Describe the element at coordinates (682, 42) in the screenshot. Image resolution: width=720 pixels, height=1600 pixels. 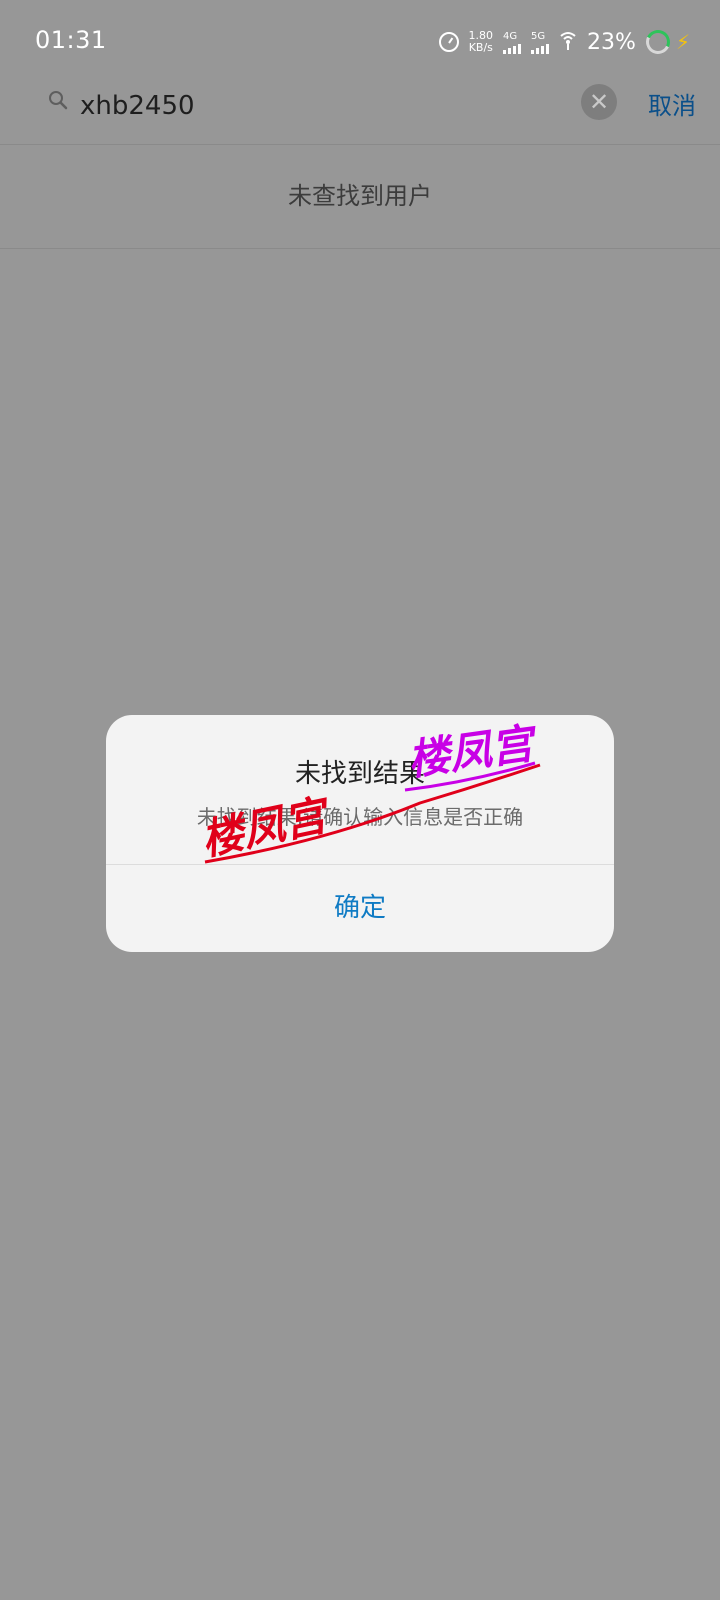
I see `charging-bolt-icon: ⚡` at that location.